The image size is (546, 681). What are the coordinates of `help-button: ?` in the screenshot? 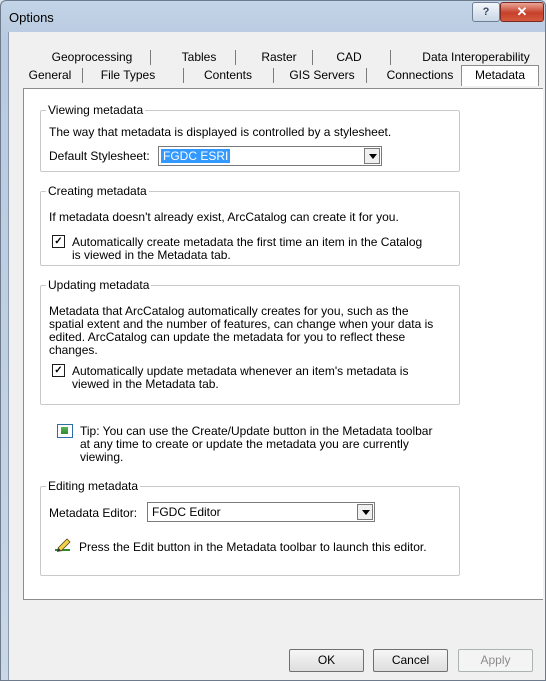 It's located at (486, 12).